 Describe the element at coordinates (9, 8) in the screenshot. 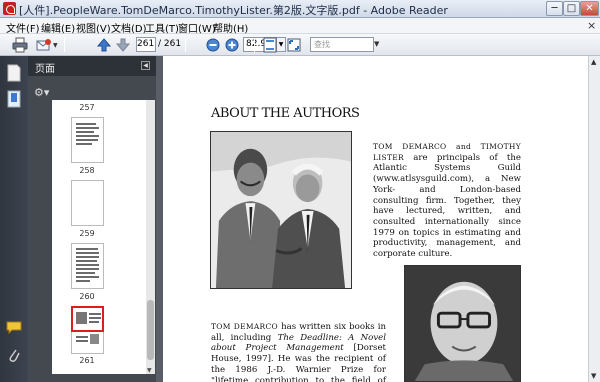

I see `adobe-reader-icon` at that location.